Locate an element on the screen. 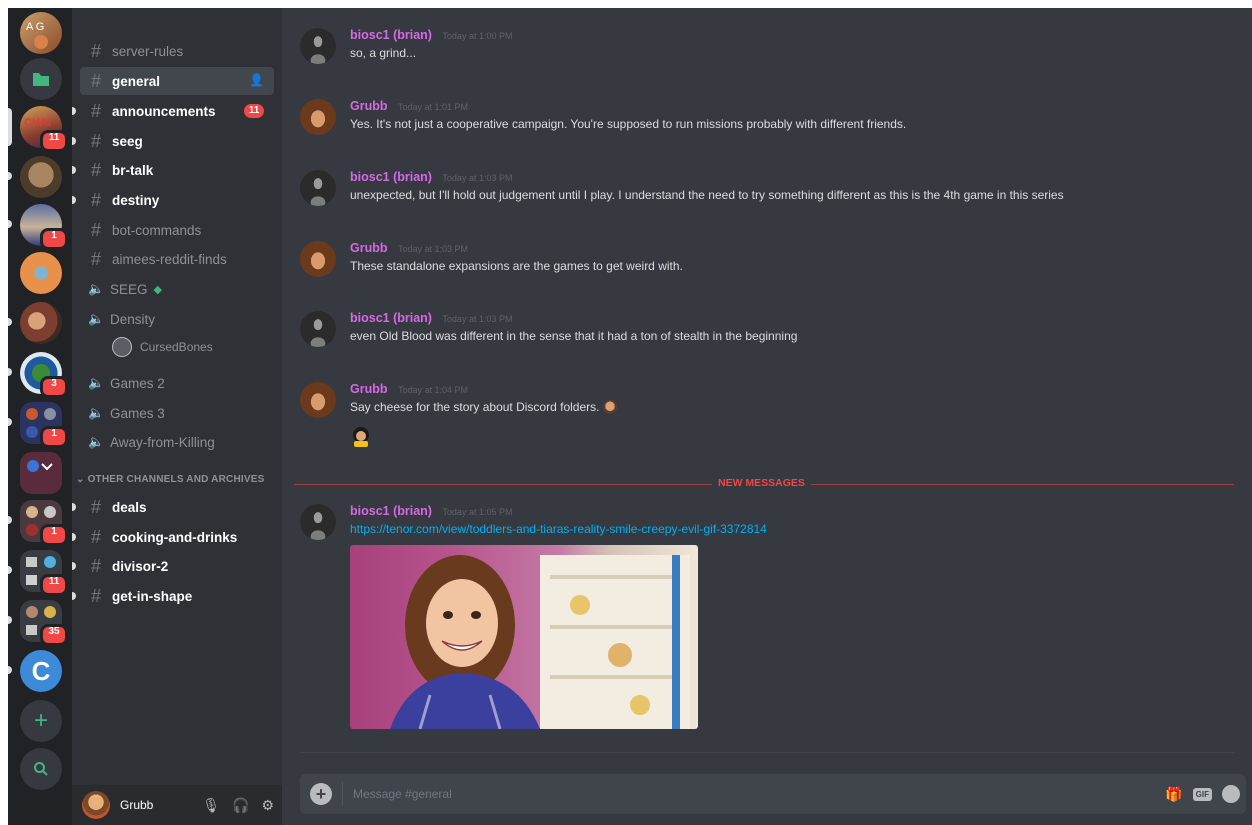  channel-general: # general 👤 is located at coordinates (177, 81).